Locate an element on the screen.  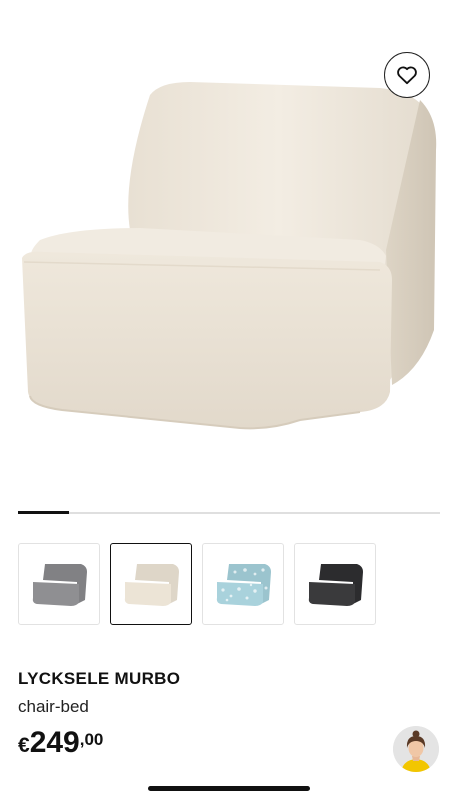
price-integer: 249 is located at coordinates (54, 742).